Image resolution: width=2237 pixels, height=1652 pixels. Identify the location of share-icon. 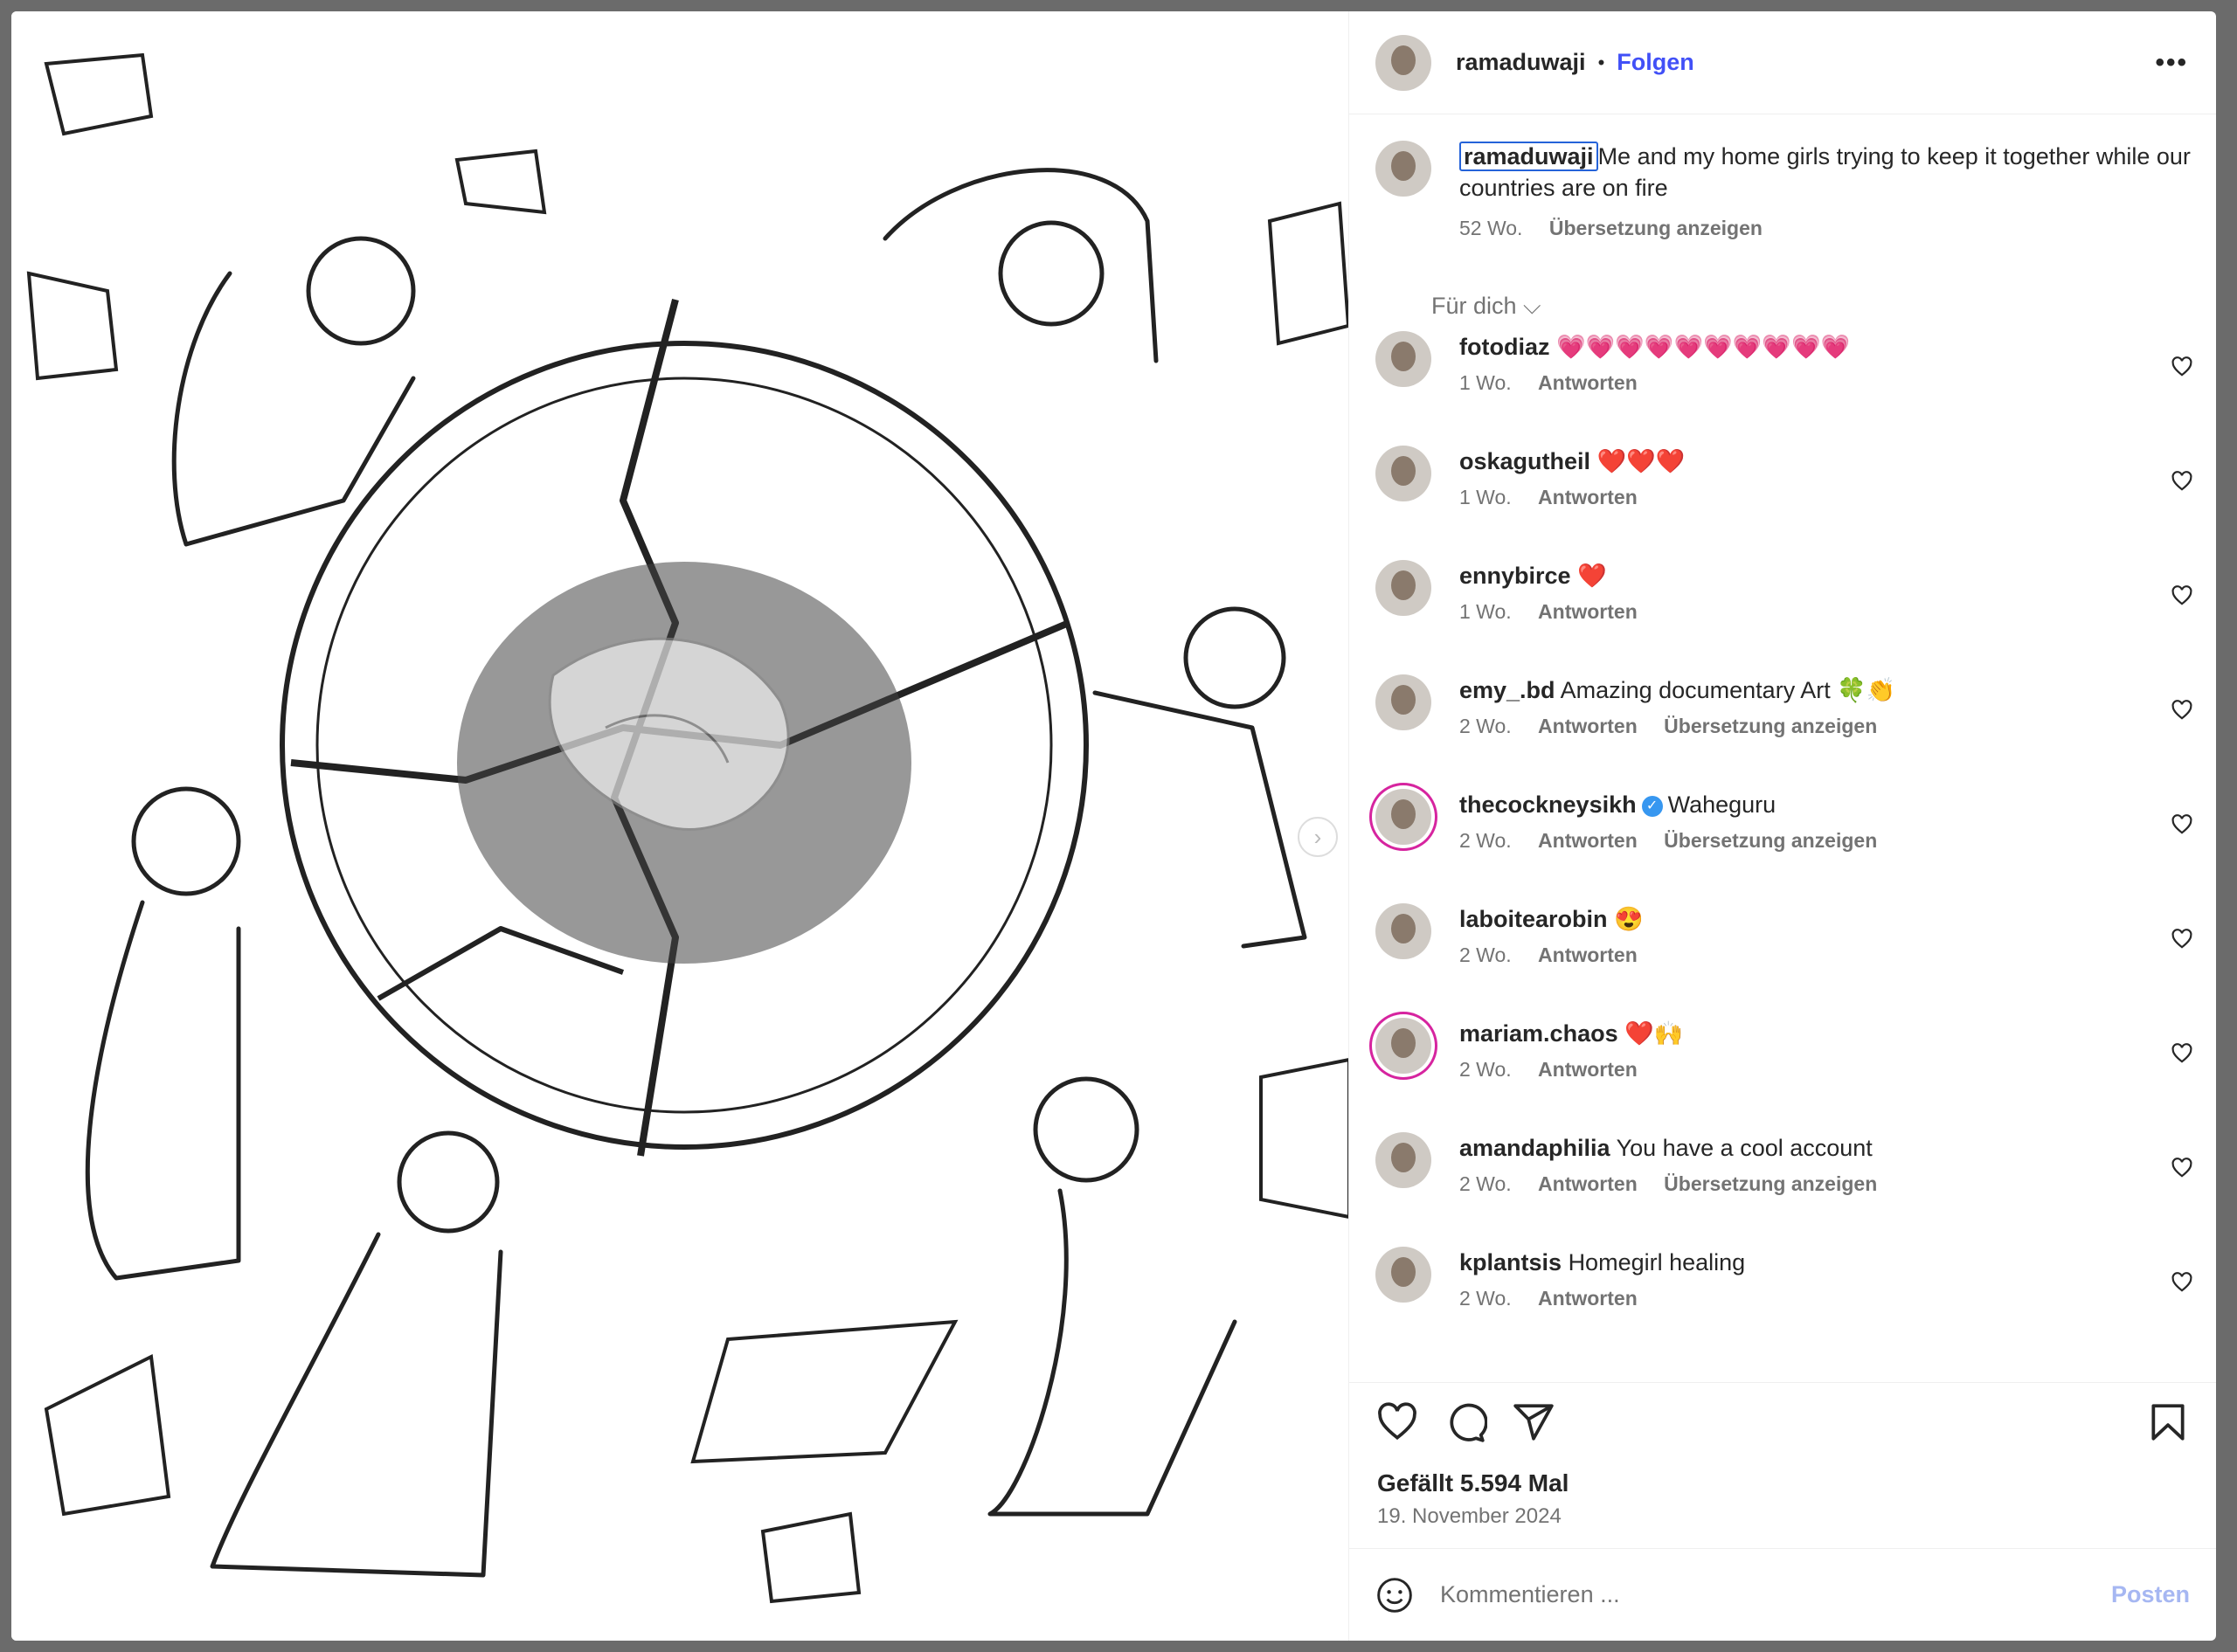
(1533, 1422).